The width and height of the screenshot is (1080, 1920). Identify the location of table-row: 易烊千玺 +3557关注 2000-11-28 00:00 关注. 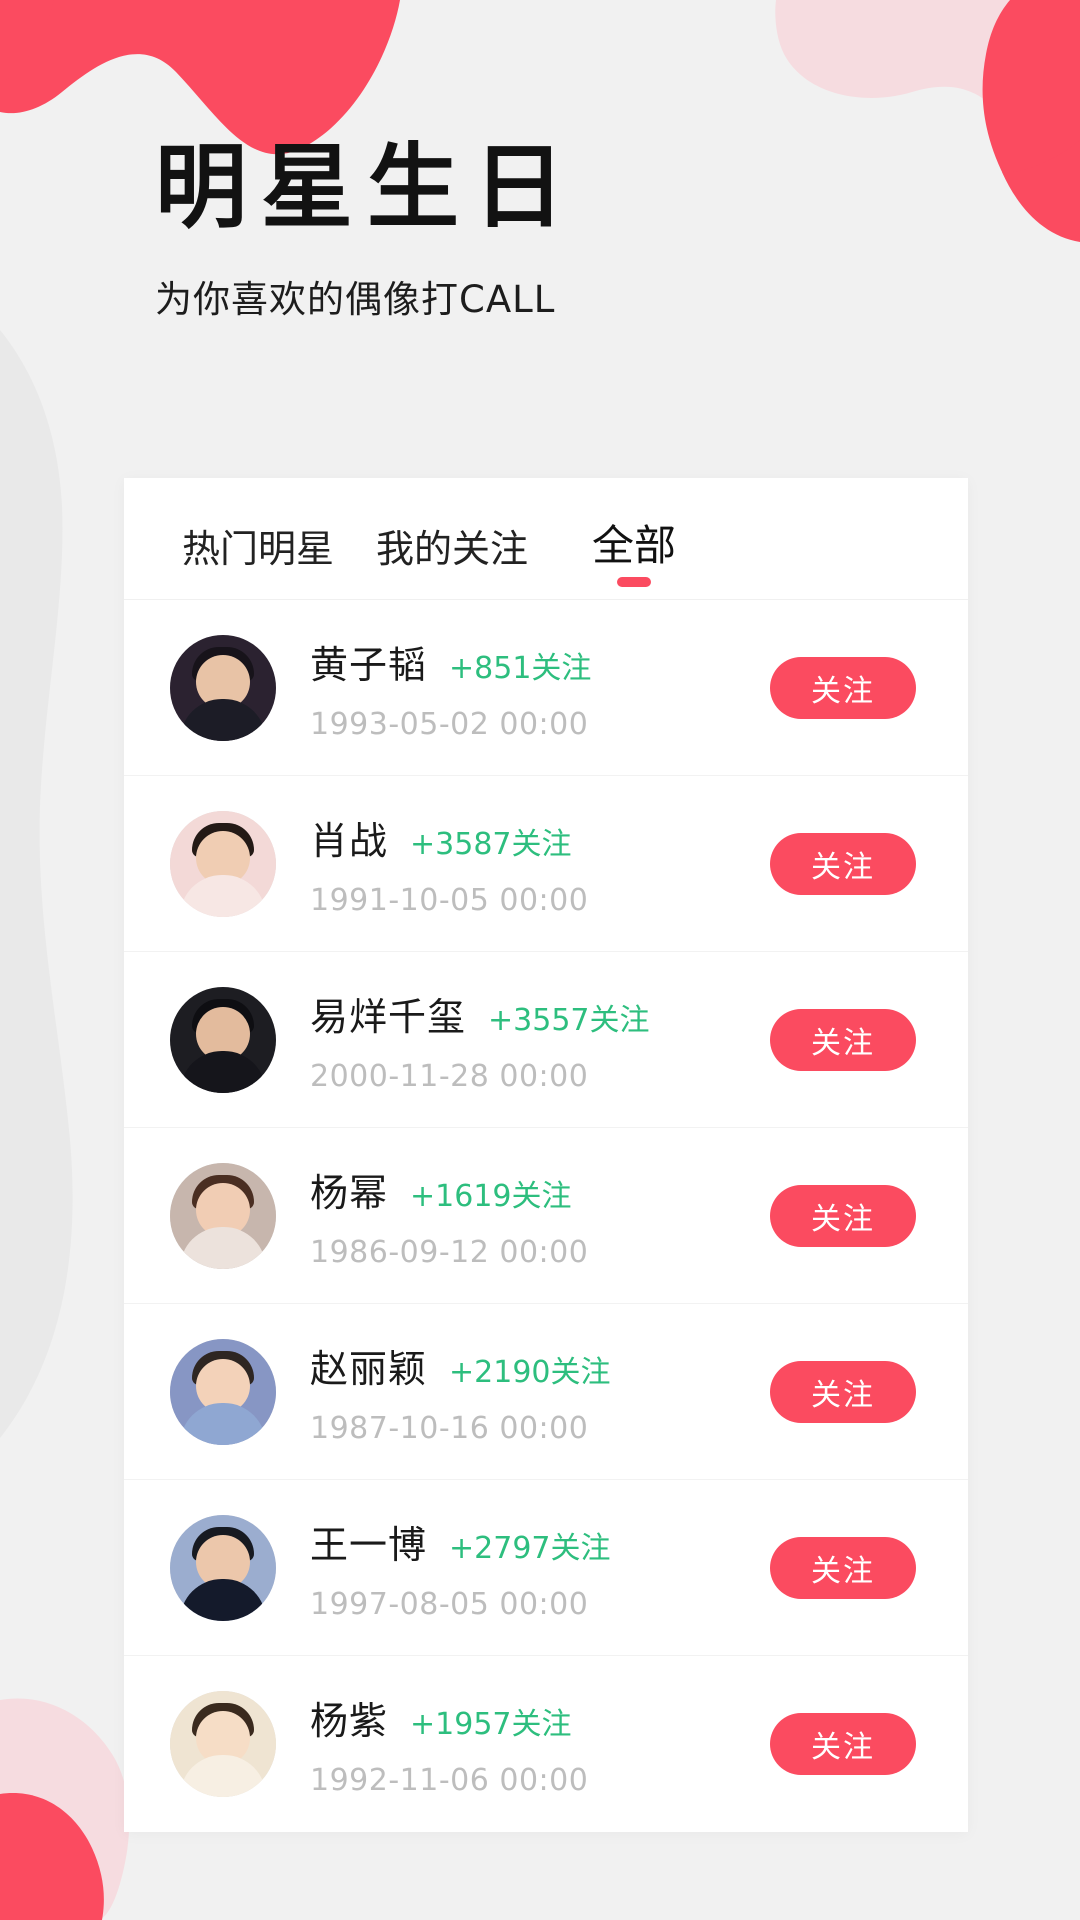
(546, 1040).